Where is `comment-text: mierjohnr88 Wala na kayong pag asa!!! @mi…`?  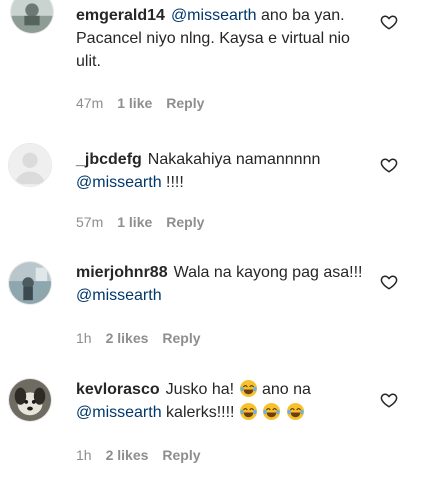 comment-text: mierjohnr88 Wala na kayong pag asa!!! @mi… is located at coordinates (226, 284).